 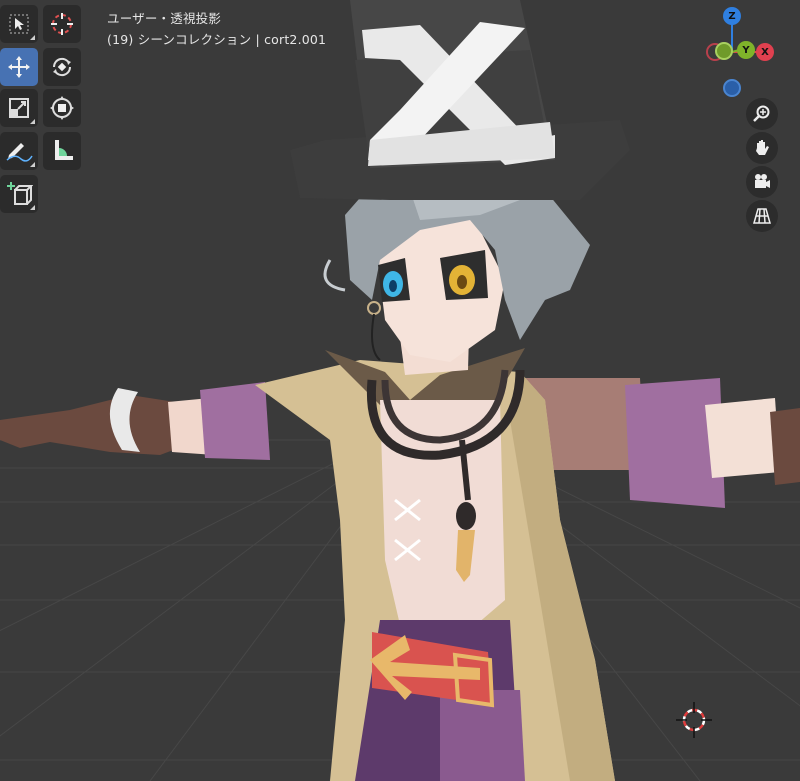 What do you see at coordinates (724, 51) in the screenshot?
I see `axis-neg-y` at bounding box center [724, 51].